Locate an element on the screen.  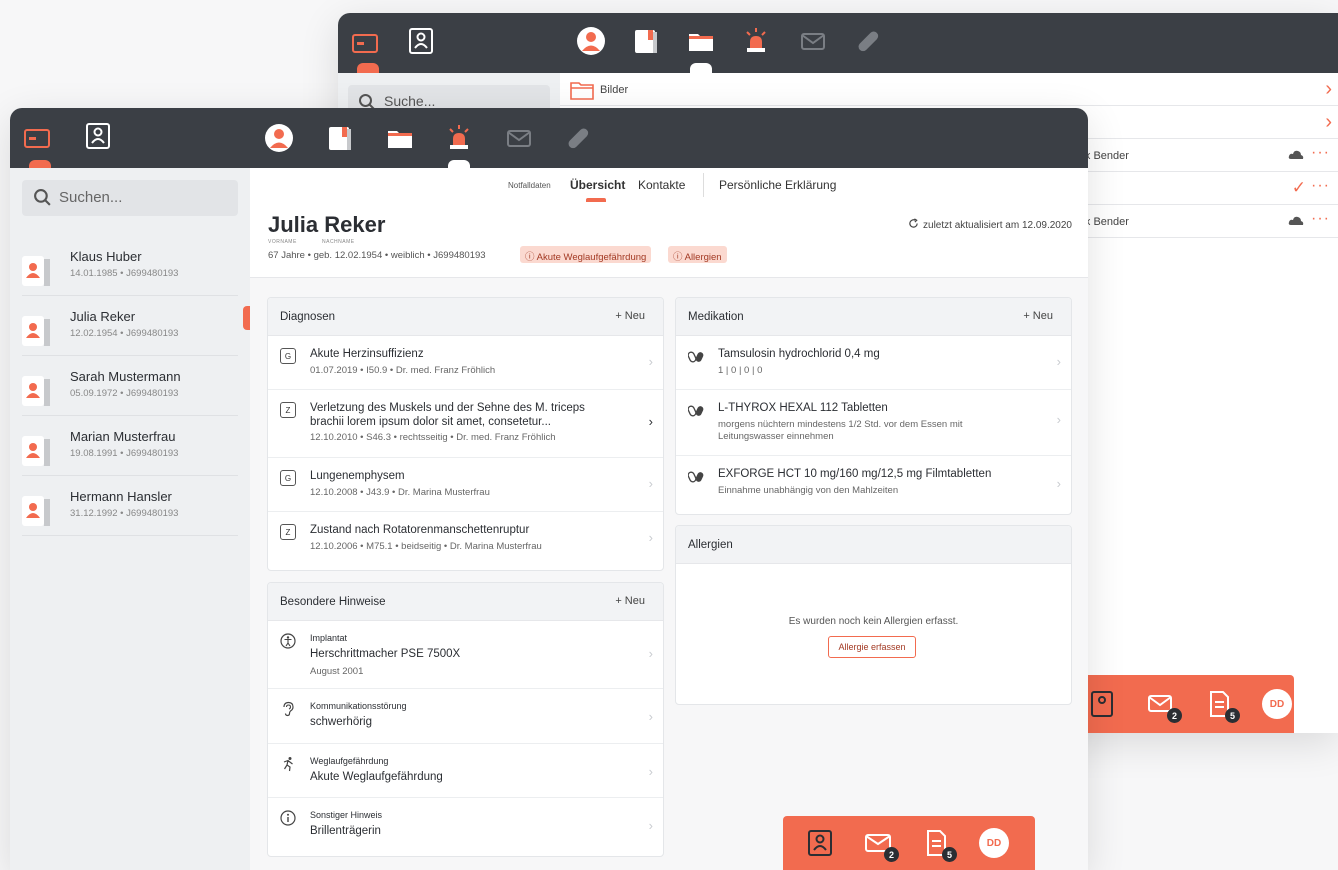
patient-list-item: Sarah Mustermann 05.09.1972 • J699480193 is located at coordinates (130, 386).